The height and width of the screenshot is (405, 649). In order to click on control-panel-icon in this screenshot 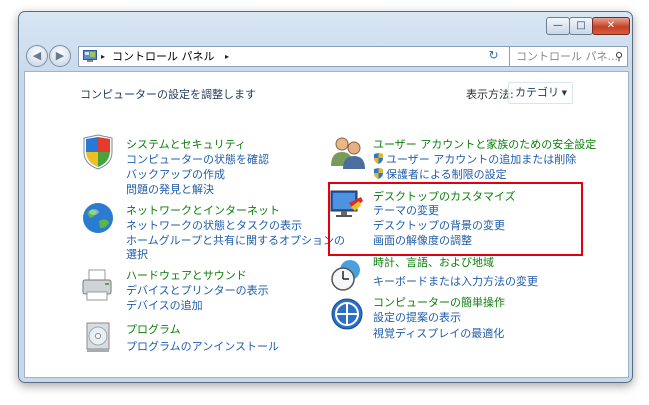, I will do `click(90, 56)`.